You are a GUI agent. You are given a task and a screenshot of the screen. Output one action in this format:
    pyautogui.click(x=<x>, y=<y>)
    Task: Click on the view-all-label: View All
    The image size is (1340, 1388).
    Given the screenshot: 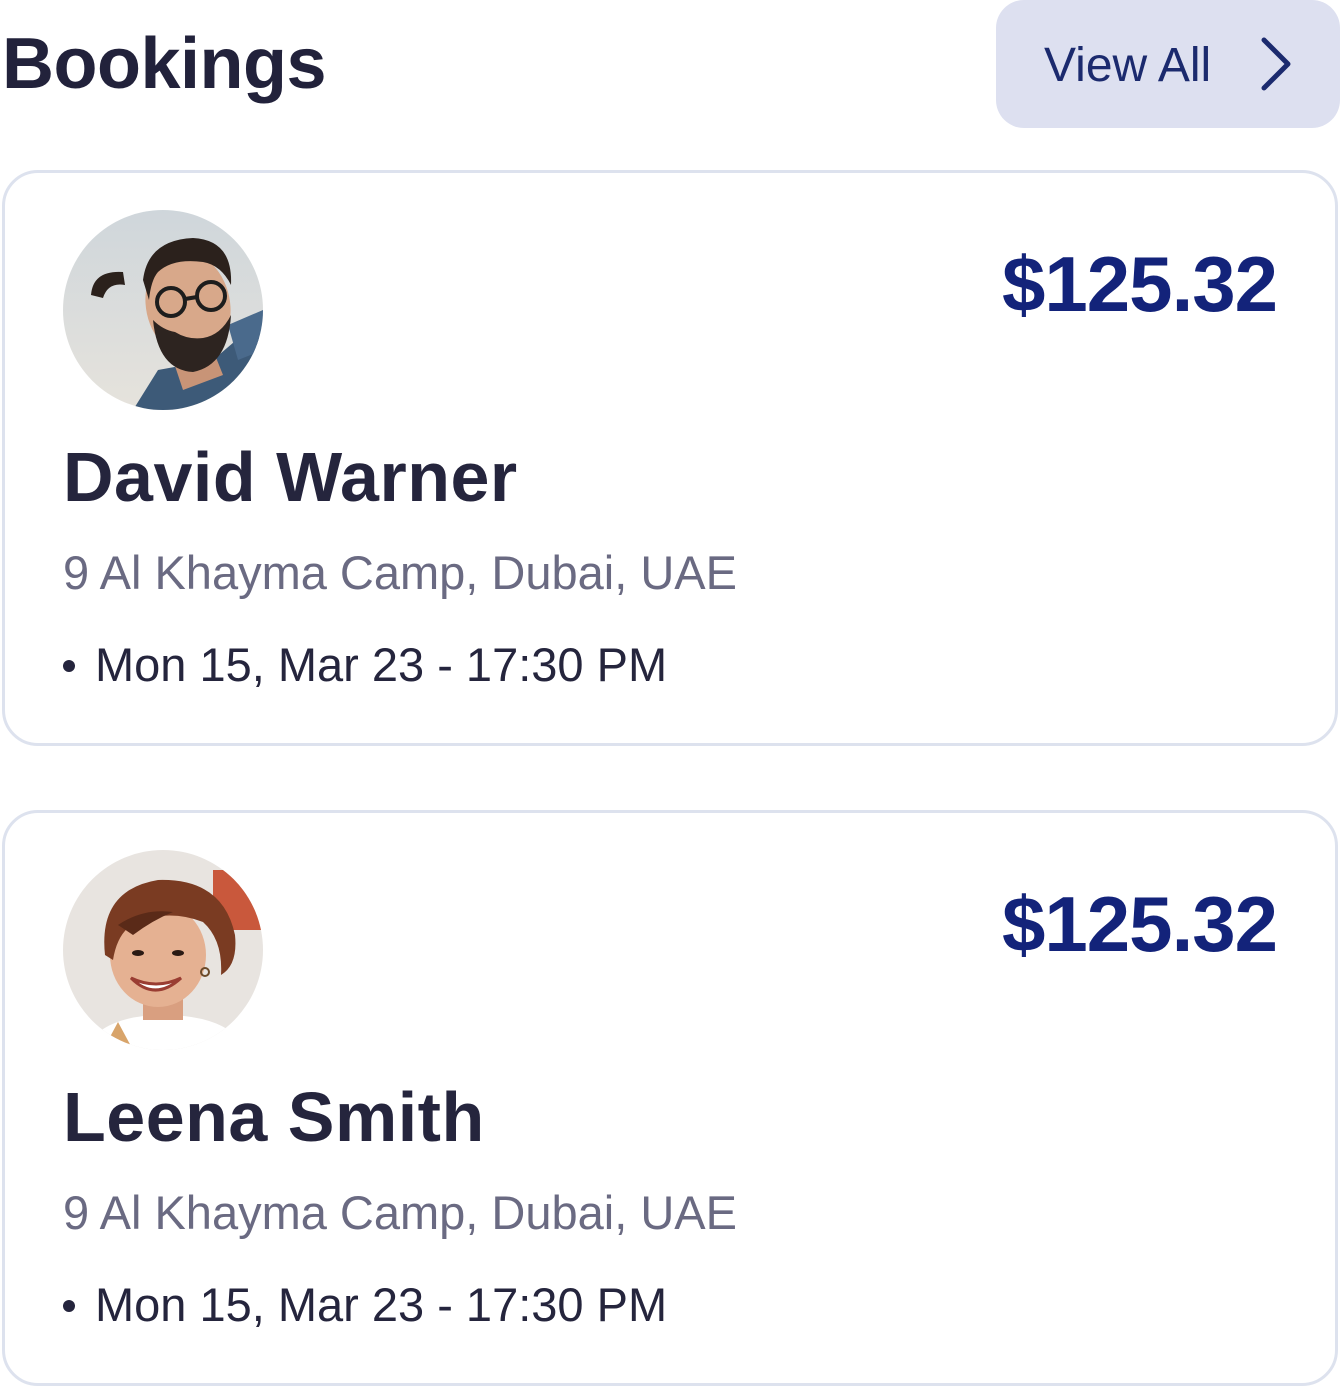 What is the action you would take?
    pyautogui.click(x=1128, y=65)
    